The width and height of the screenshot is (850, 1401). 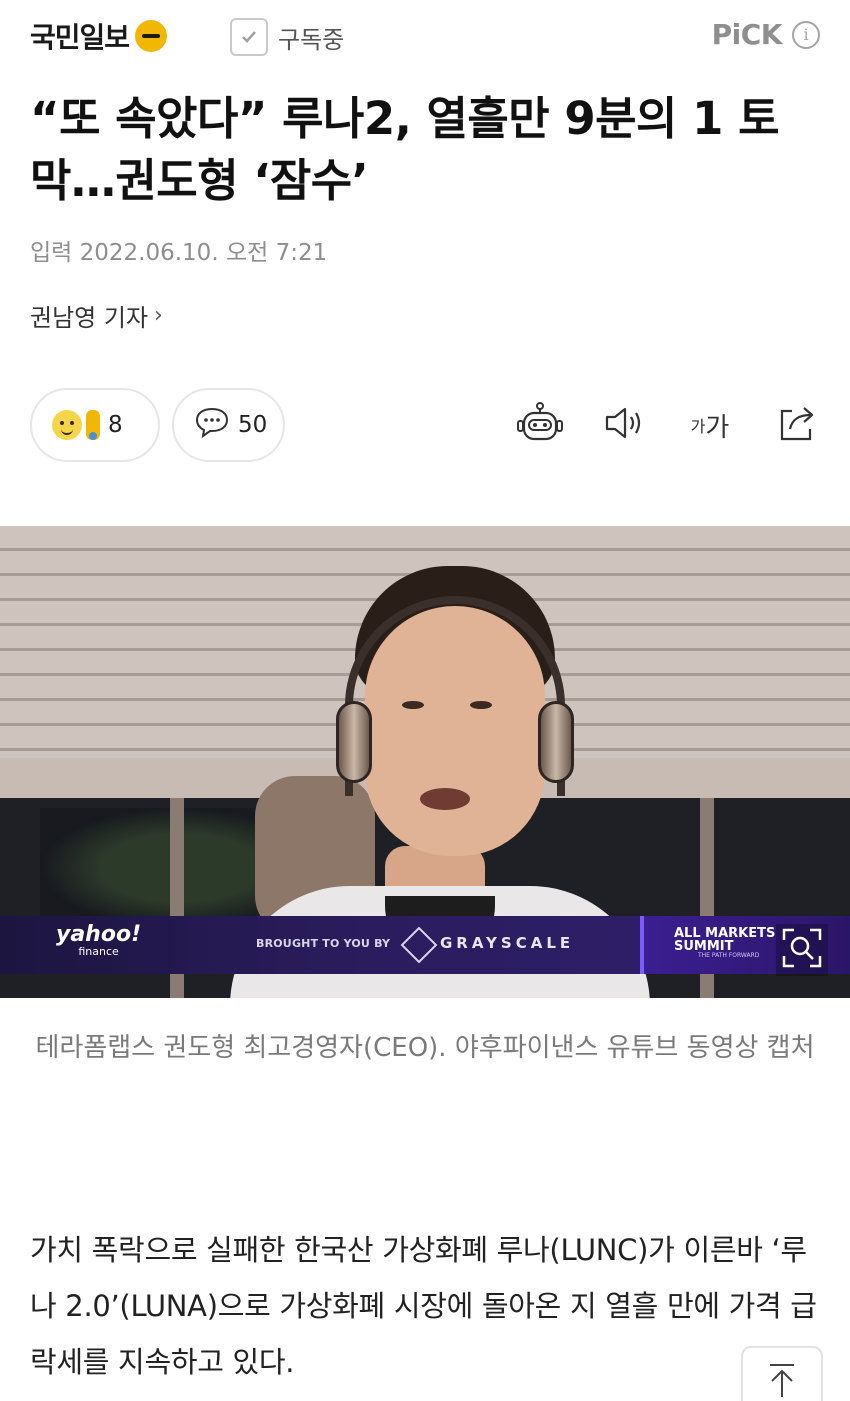 I want to click on article-dateline: 입력 2022.06.10. 오전 7:21, so click(x=179, y=253).